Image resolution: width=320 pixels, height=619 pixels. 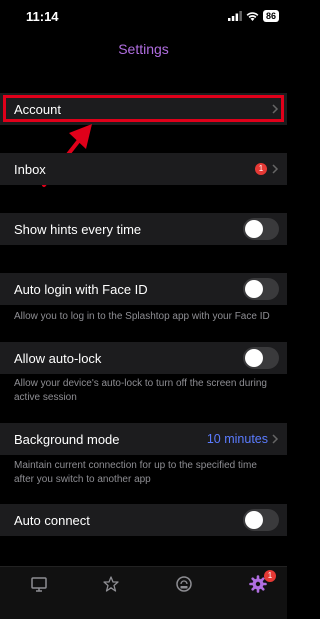 What do you see at coordinates (184, 584) in the screenshot?
I see `sos-icon` at bounding box center [184, 584].